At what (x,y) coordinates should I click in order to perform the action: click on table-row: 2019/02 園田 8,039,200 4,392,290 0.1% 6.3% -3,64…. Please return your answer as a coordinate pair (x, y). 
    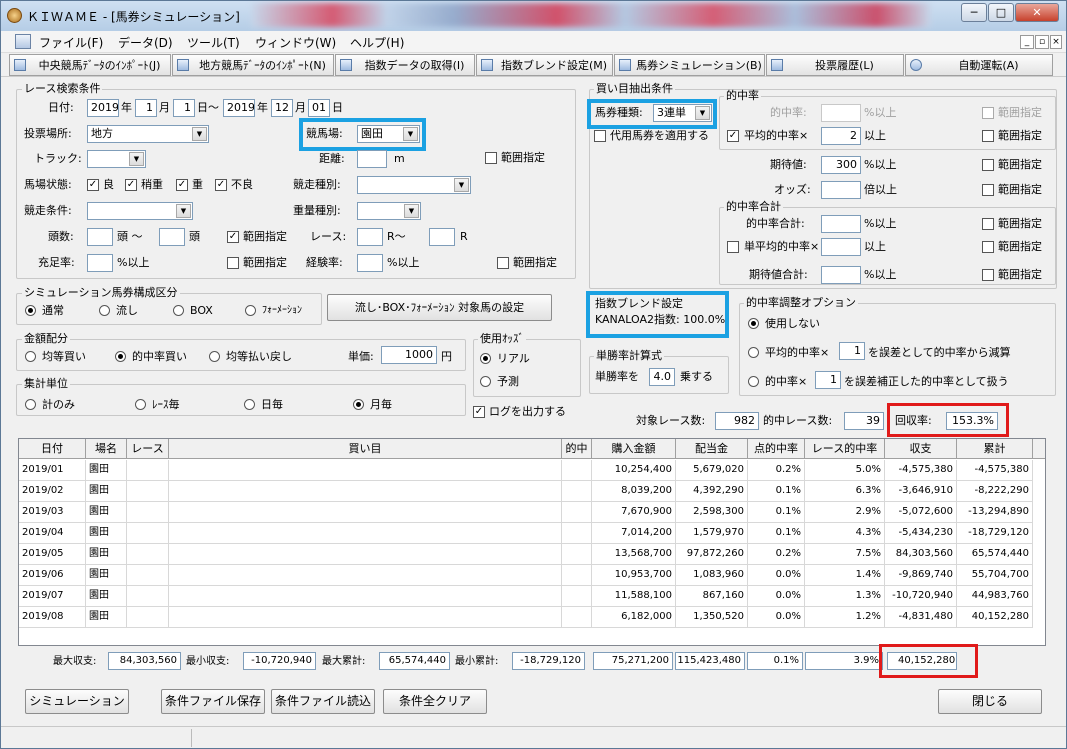
    Looking at the image, I should click on (526, 491).